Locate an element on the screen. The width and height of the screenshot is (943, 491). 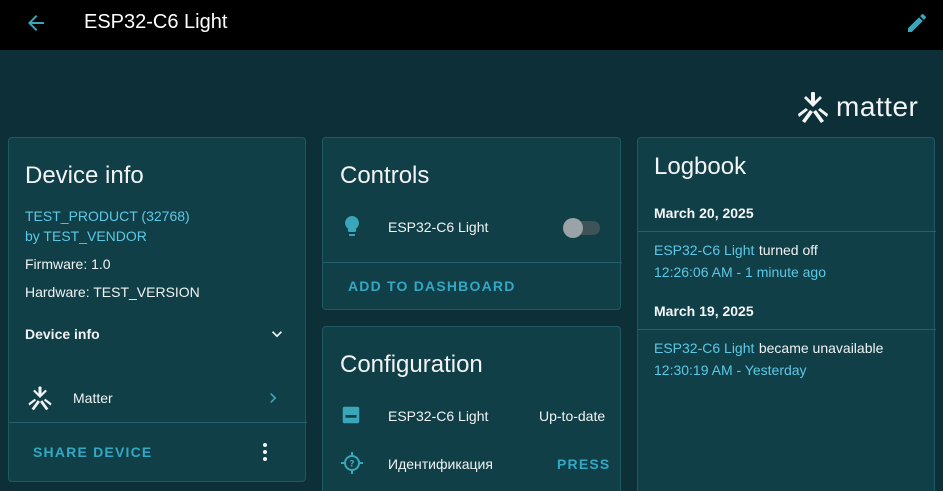
matter-brand: matter is located at coordinates (857, 107).